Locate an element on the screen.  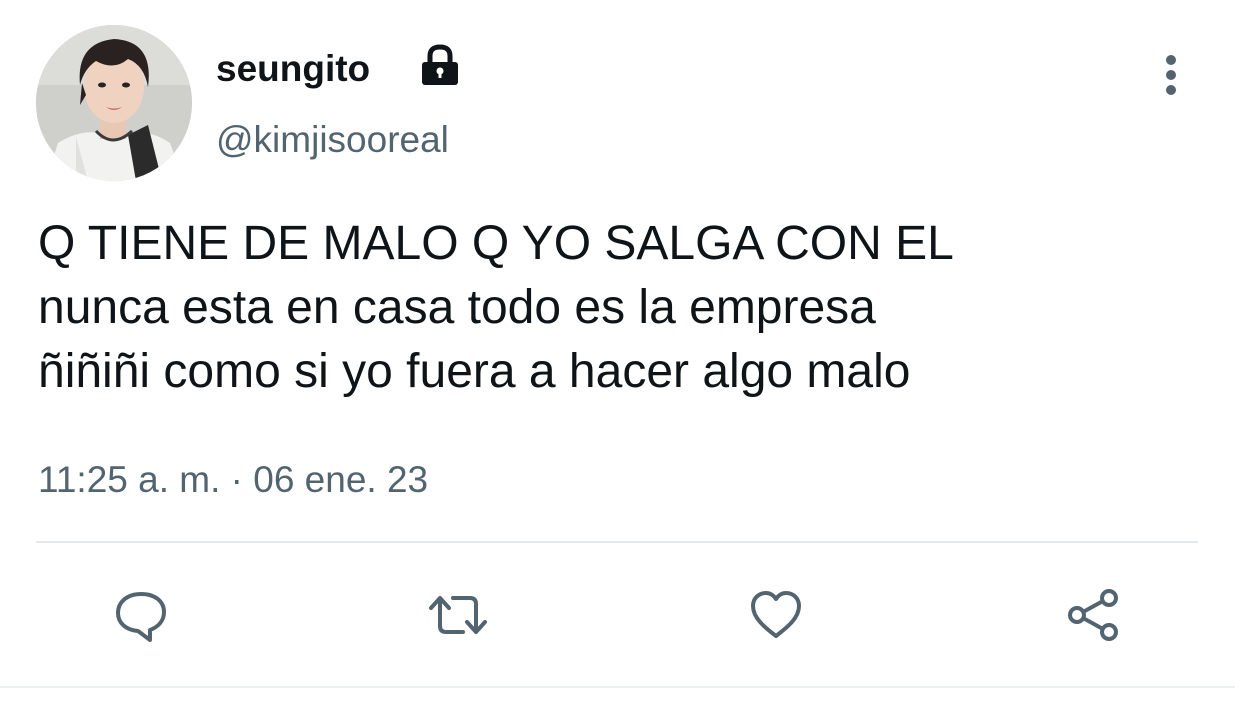
reply-button is located at coordinates (141, 615).